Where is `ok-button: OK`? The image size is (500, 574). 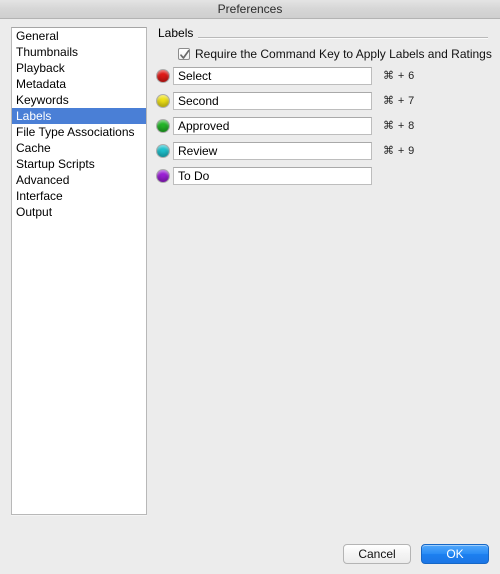 ok-button: OK is located at coordinates (455, 554).